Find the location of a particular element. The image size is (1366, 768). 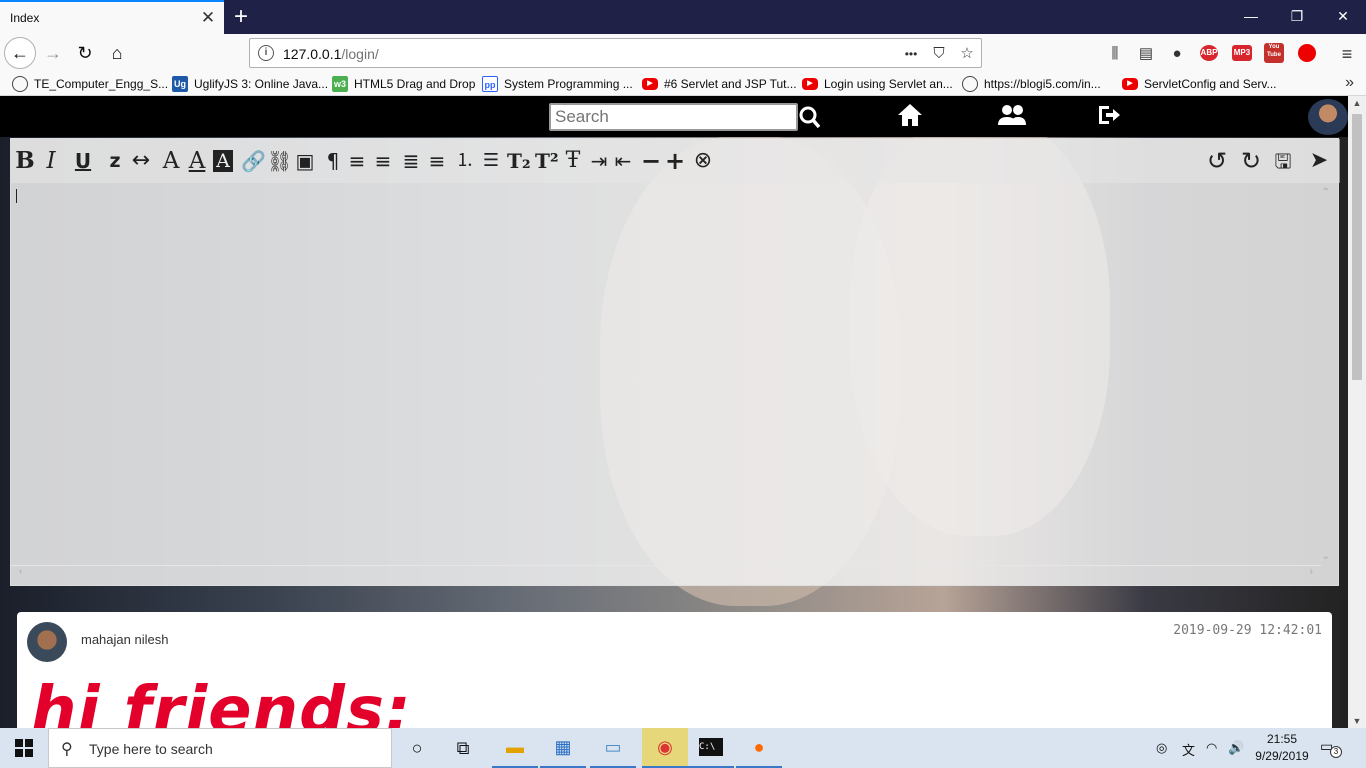

author-avatar is located at coordinates (47, 642).